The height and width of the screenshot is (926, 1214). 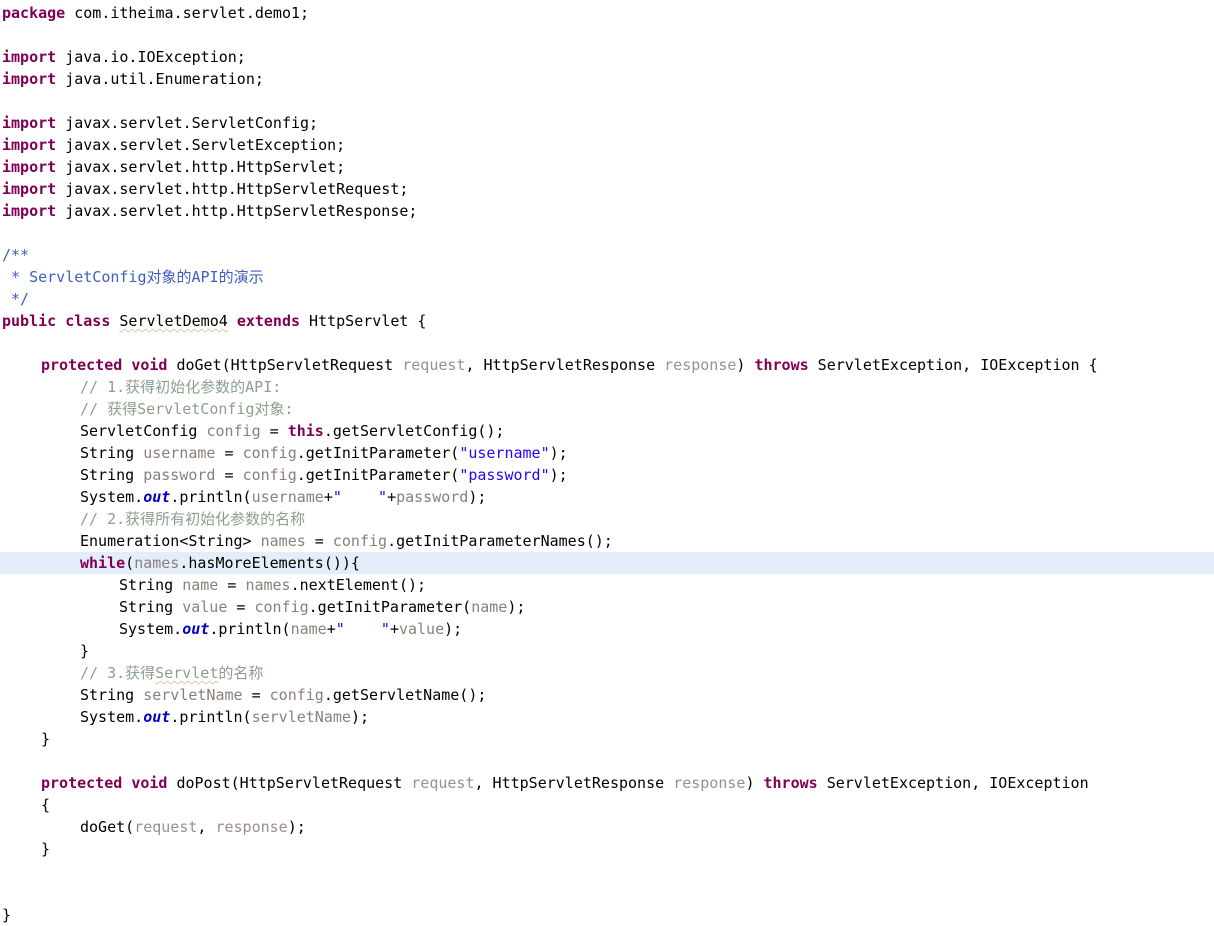 I want to click on code-line: import javax.servlet.ServletConfig;, so click(x=607, y=123).